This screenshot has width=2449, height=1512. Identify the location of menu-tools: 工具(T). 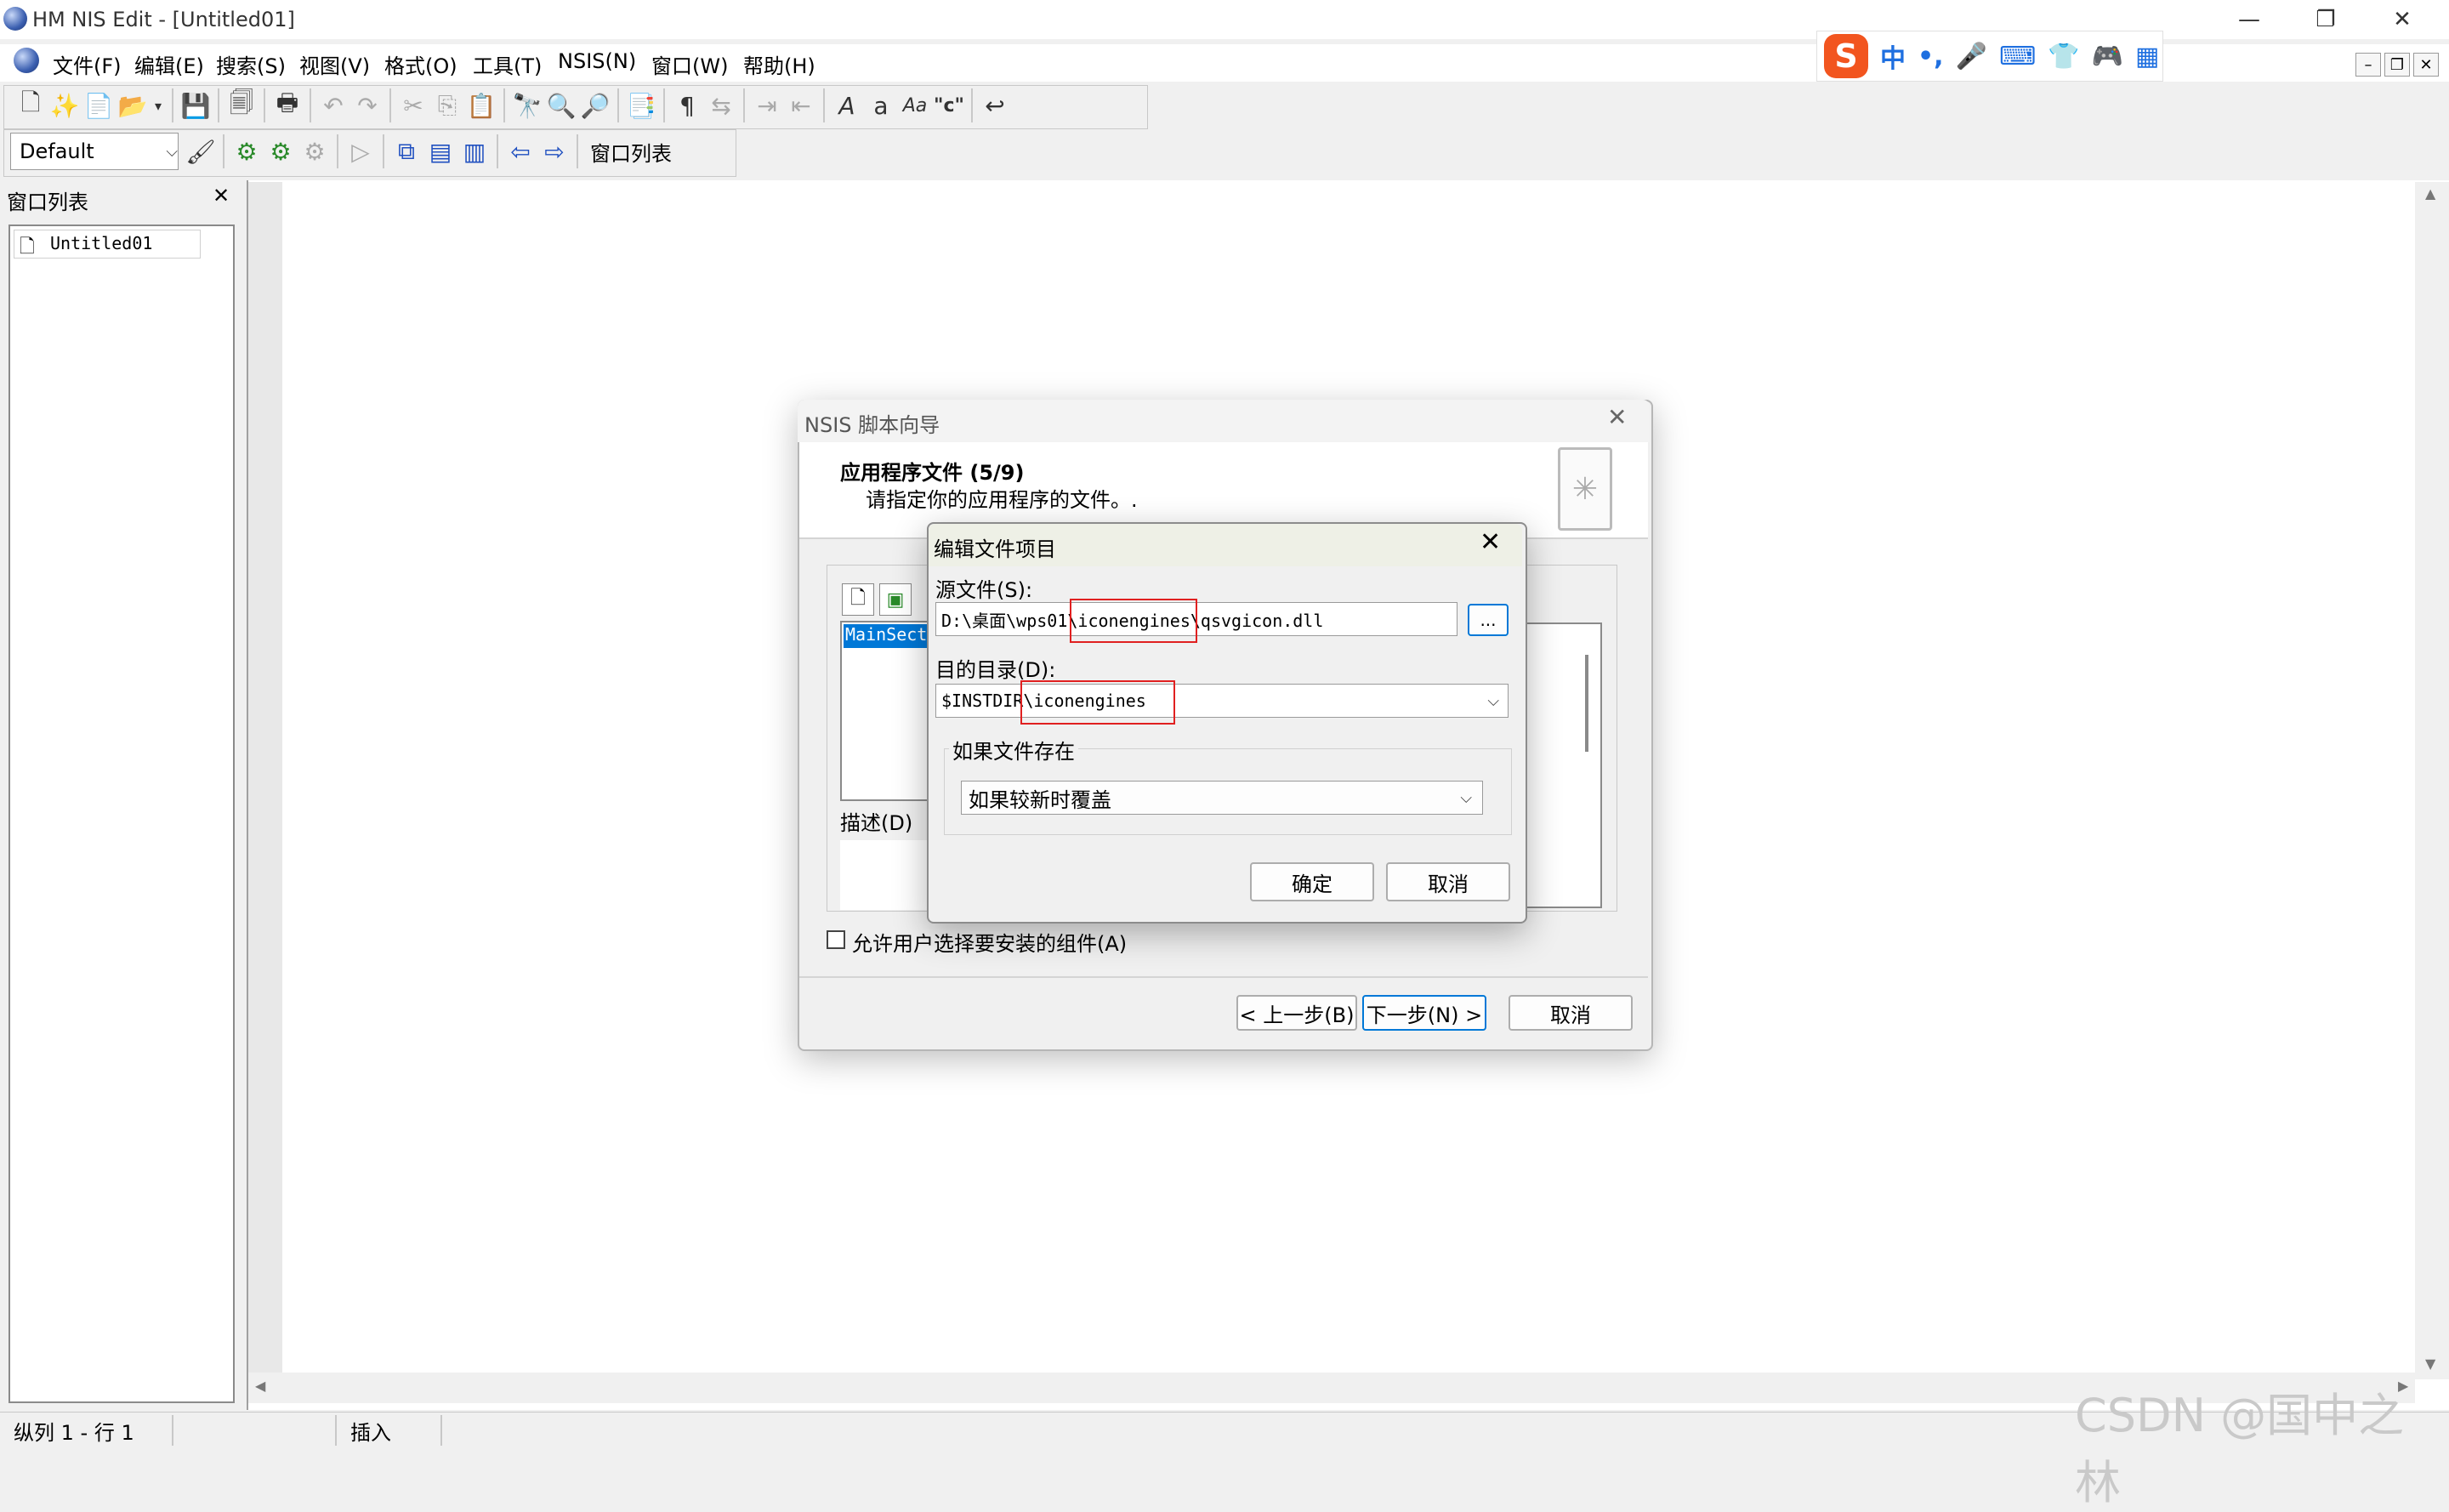
(507, 64).